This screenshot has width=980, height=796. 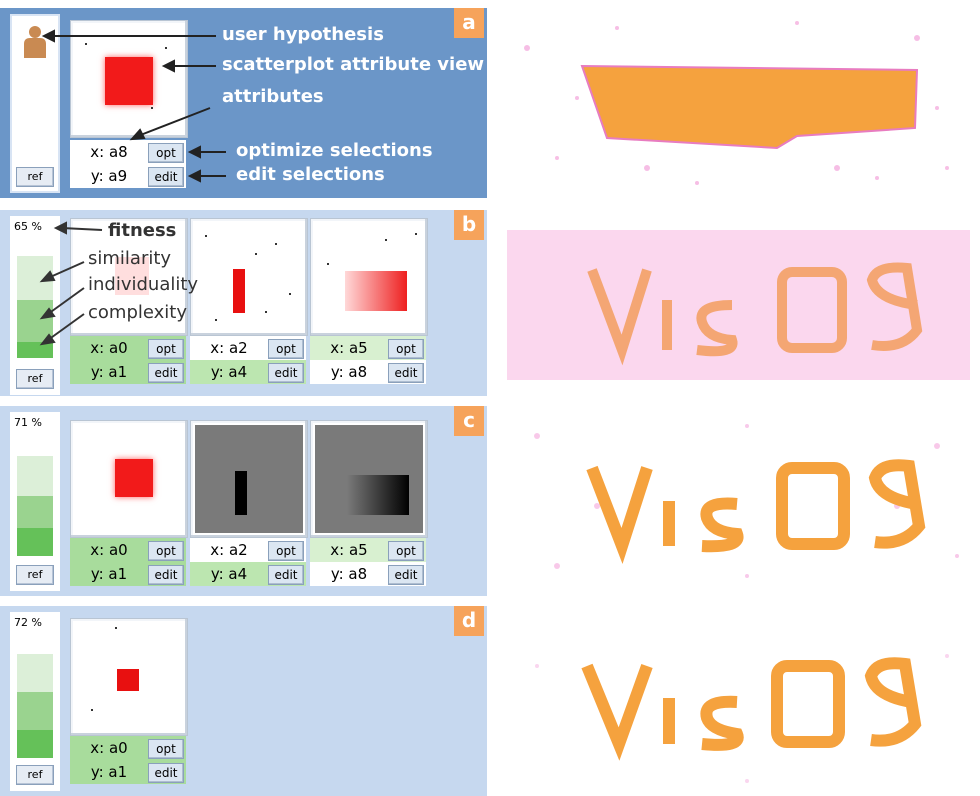 What do you see at coordinates (248, 562) in the screenshot?
I see `plot-controls-2: x: a2 opt y: a4 edit` at bounding box center [248, 562].